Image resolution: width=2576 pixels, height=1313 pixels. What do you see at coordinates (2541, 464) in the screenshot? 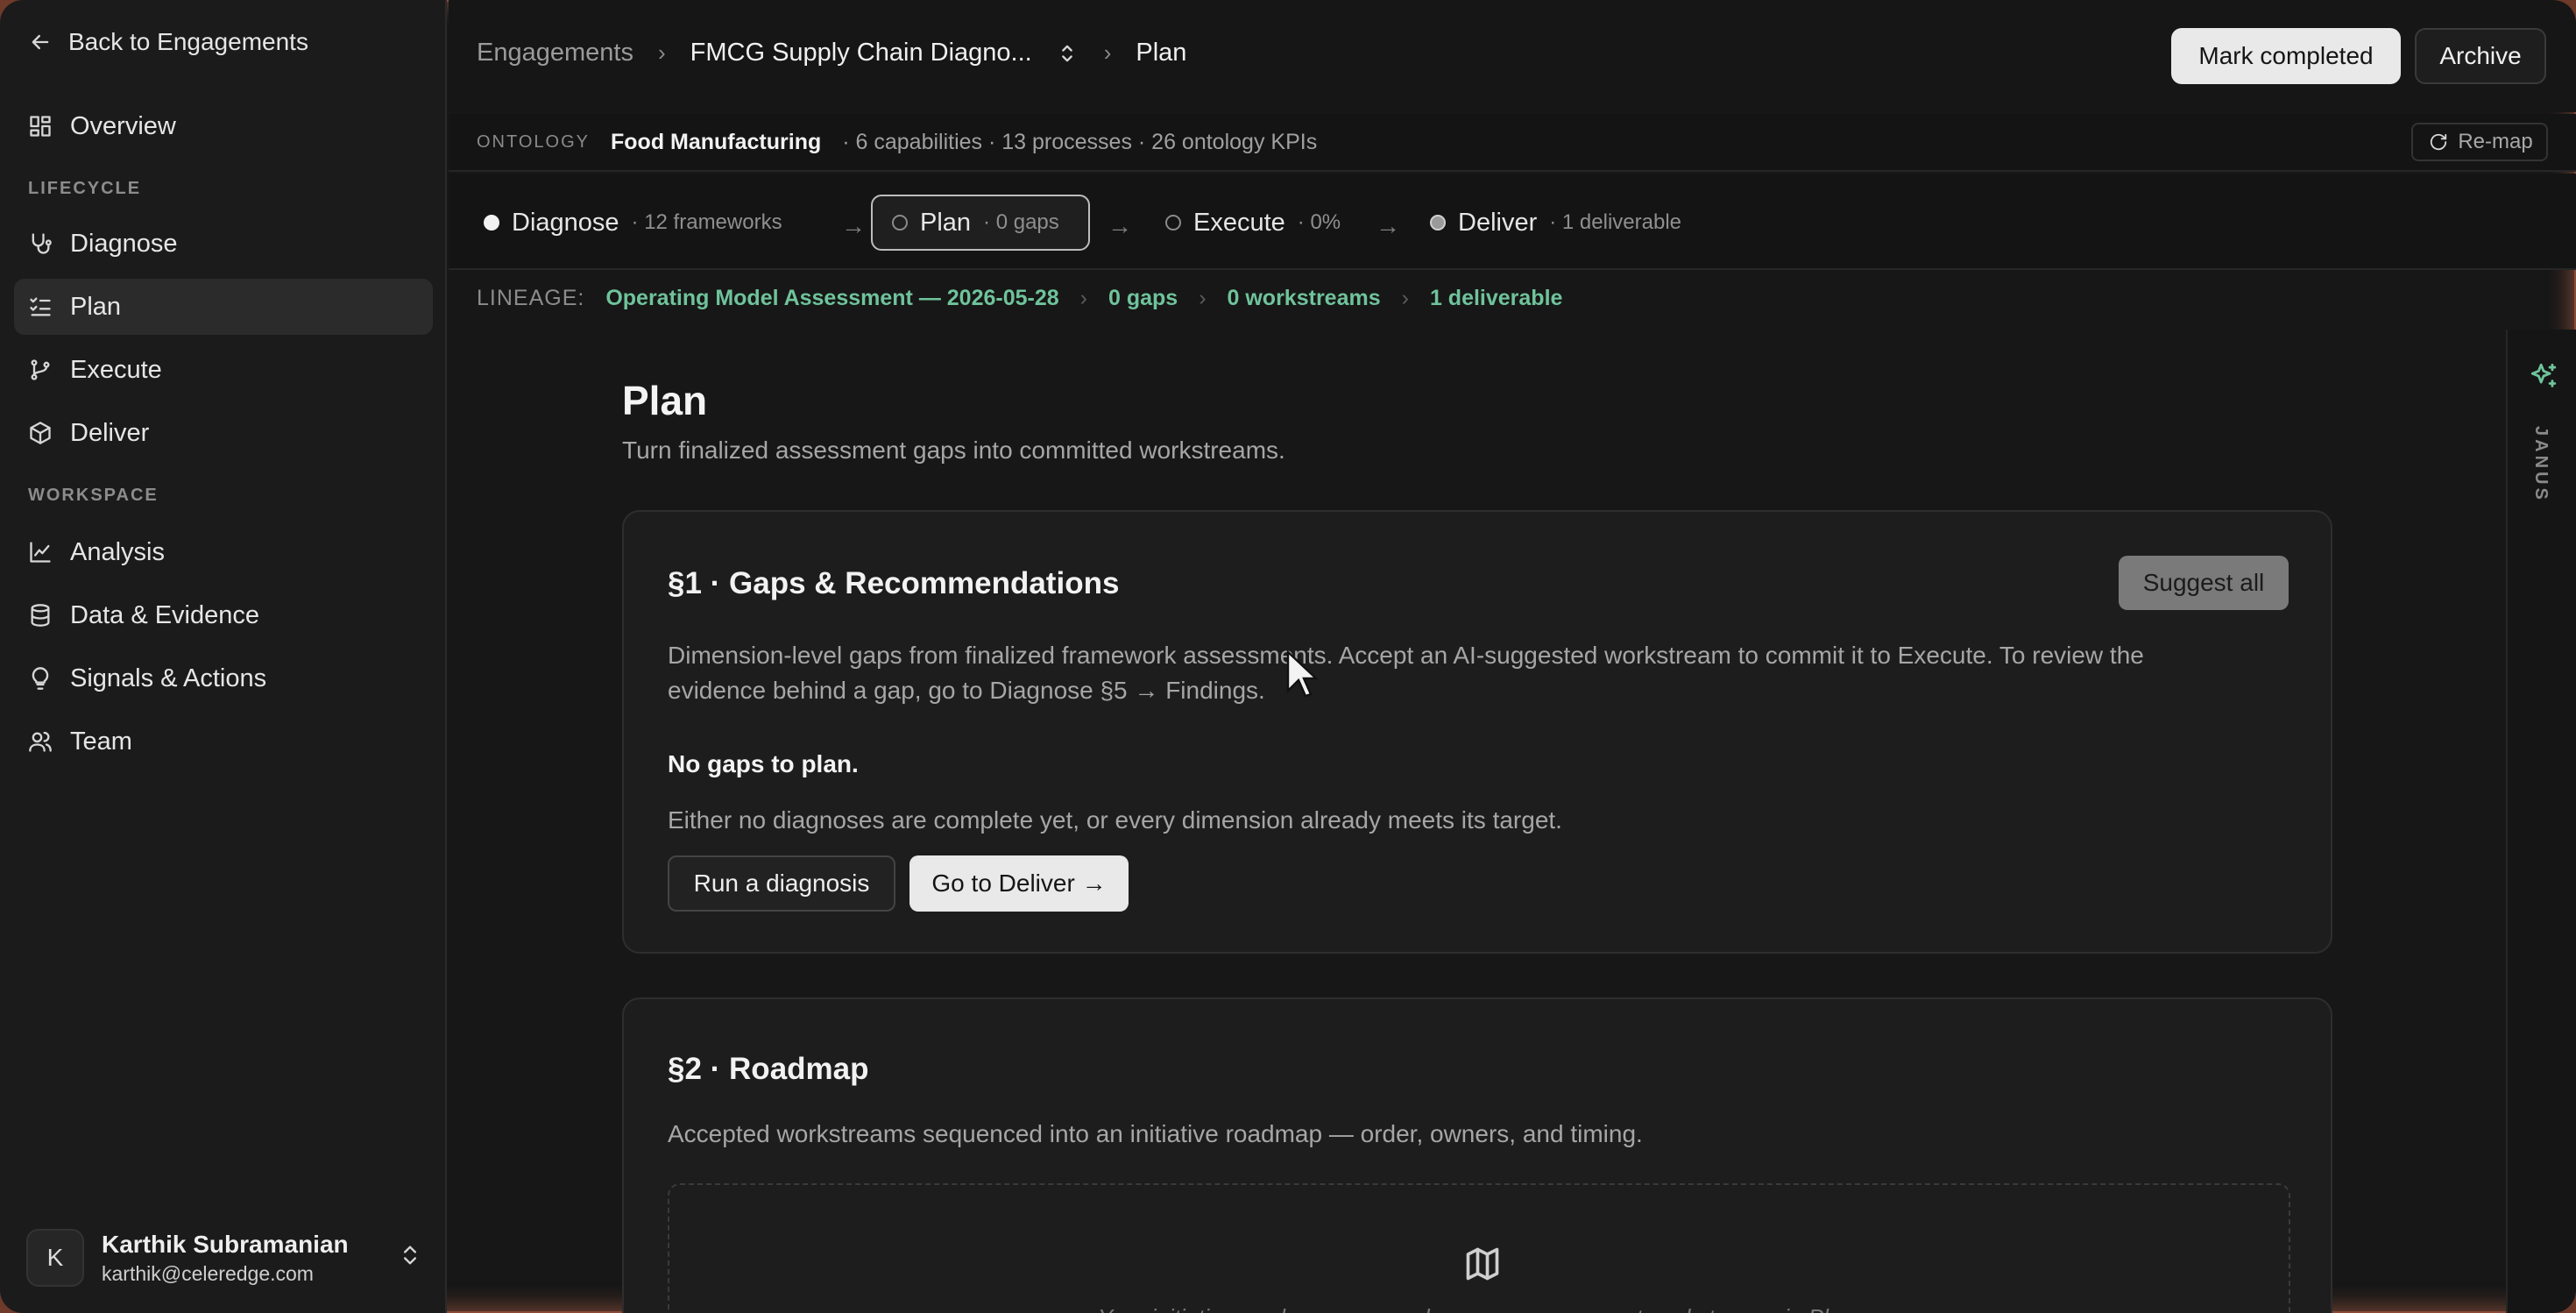
I see `janus-label: JANUS` at bounding box center [2541, 464].